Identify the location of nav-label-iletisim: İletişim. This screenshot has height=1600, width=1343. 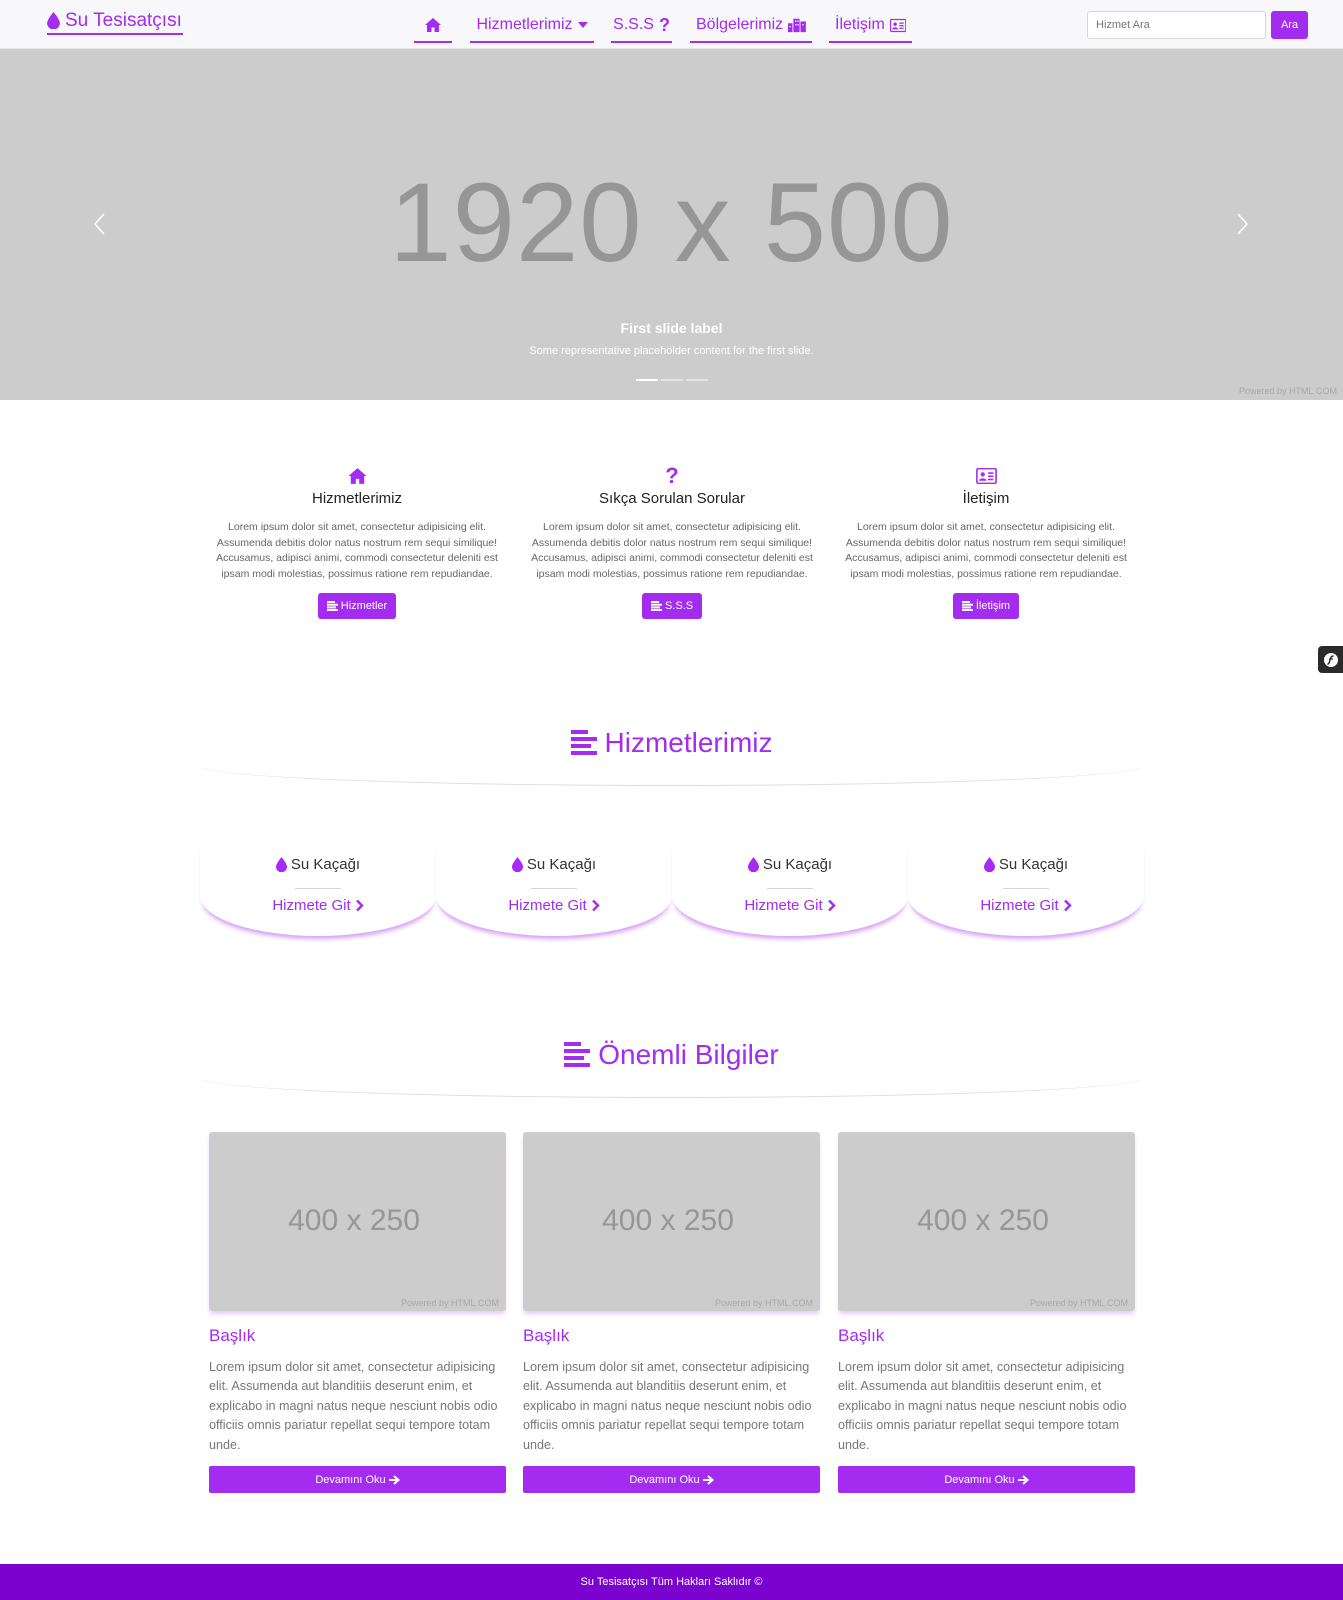
(860, 24).